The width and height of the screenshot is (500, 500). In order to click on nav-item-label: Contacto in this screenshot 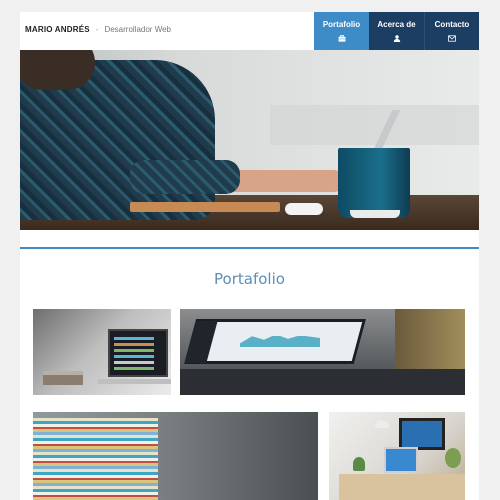, I will do `click(452, 24)`.